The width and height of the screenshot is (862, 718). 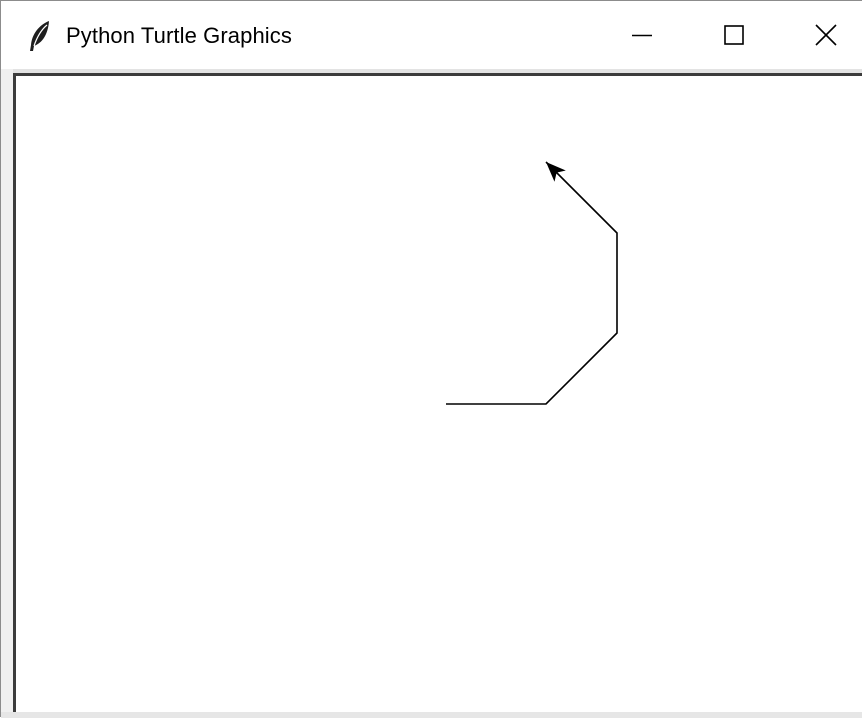 I want to click on feather-icon, so click(x=39, y=36).